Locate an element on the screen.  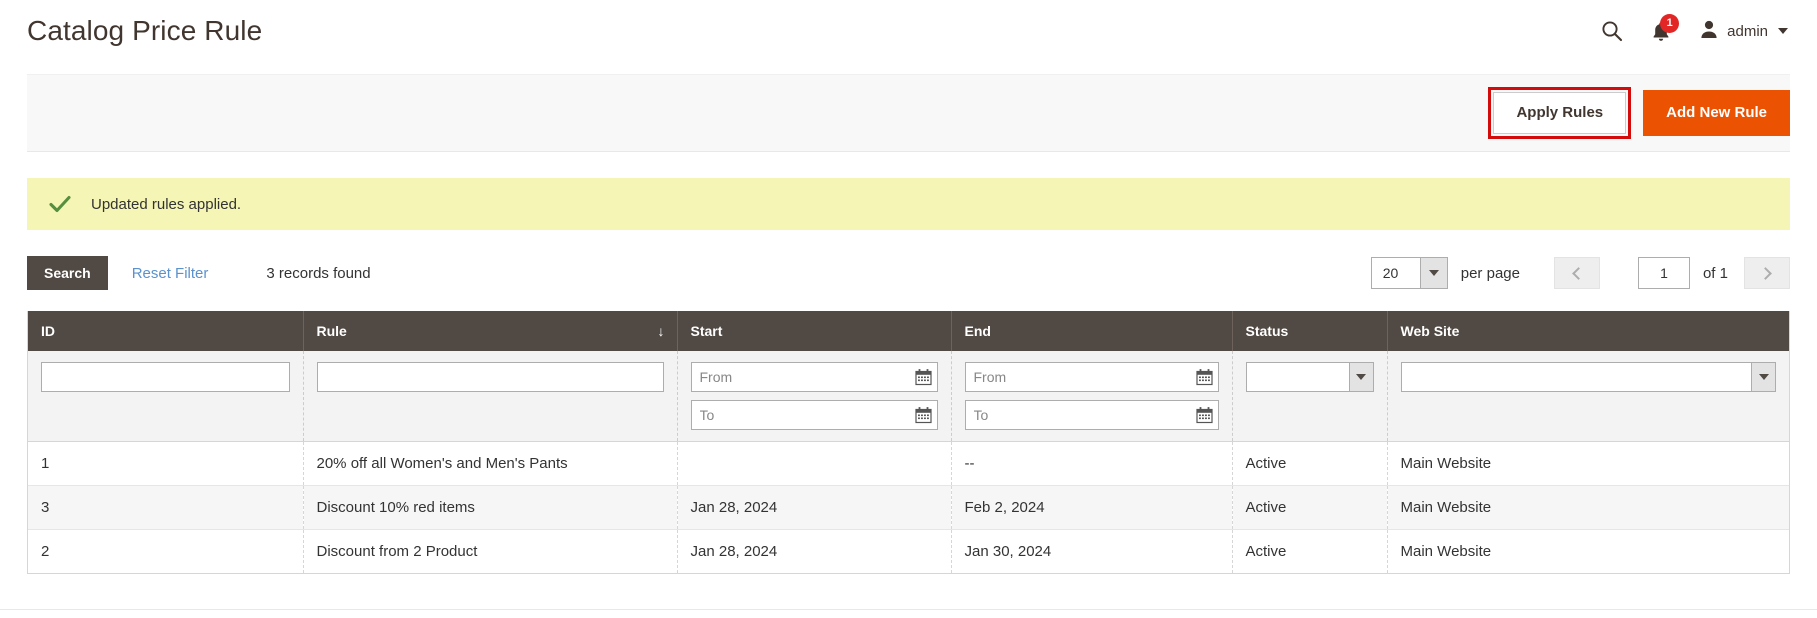
cell-rule: Discount from 2 Product is located at coordinates (490, 551).